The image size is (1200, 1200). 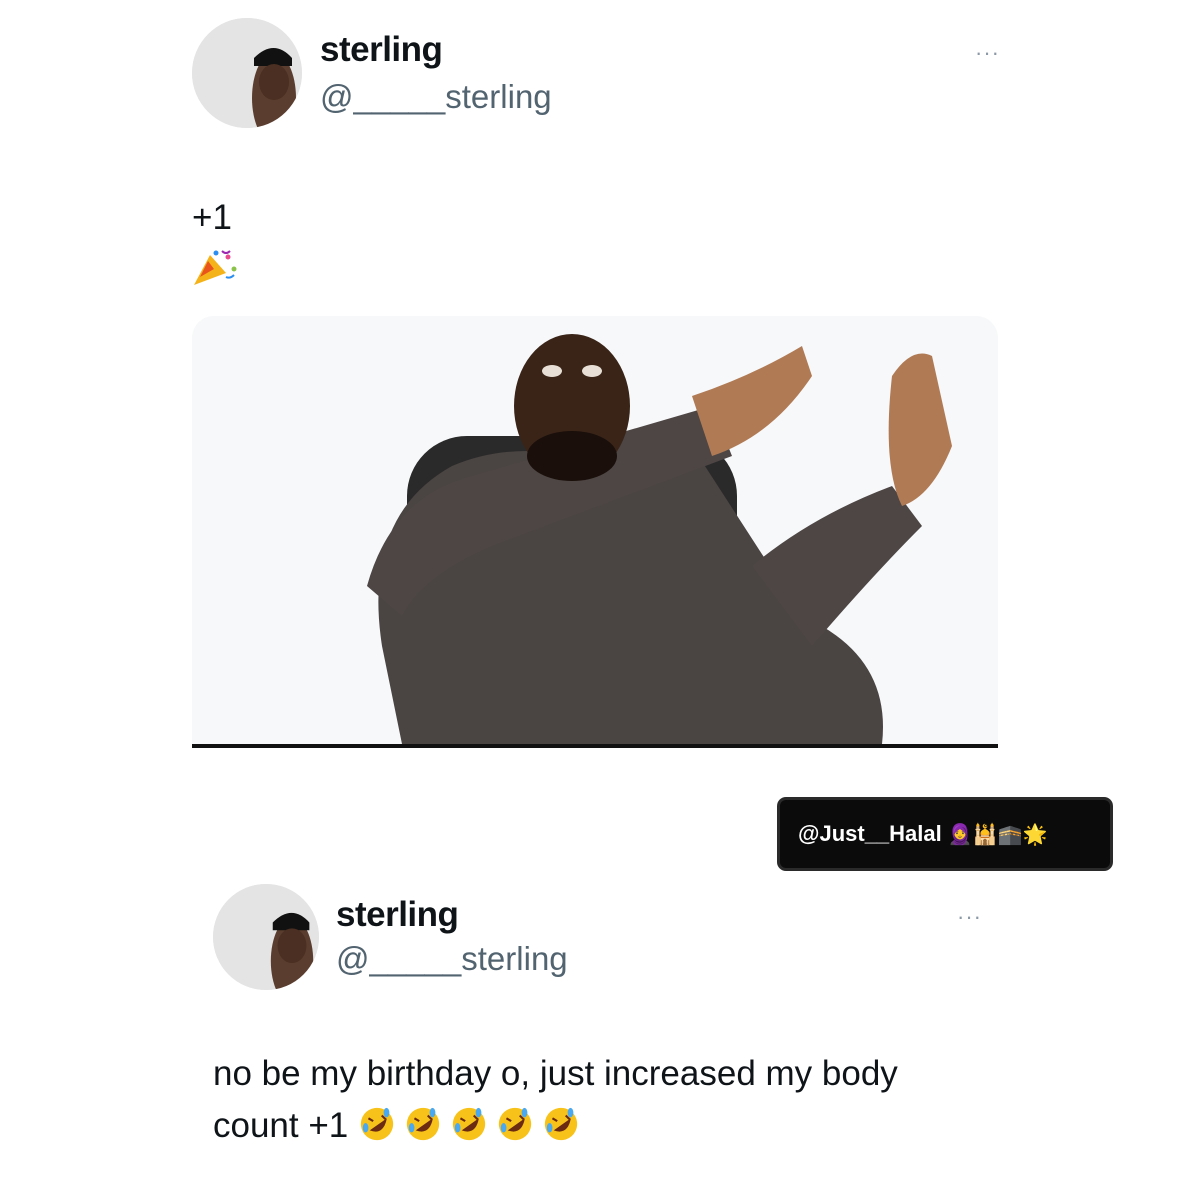 What do you see at coordinates (212, 217) in the screenshot?
I see `tweet-text-value: +1` at bounding box center [212, 217].